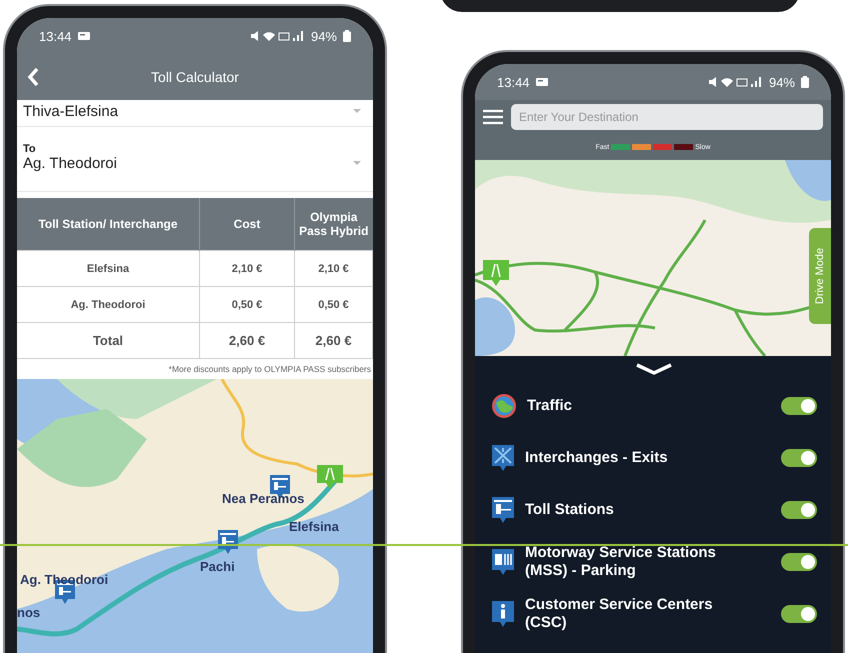  I want to click on destination-field: Enter Your Destination, so click(667, 117).